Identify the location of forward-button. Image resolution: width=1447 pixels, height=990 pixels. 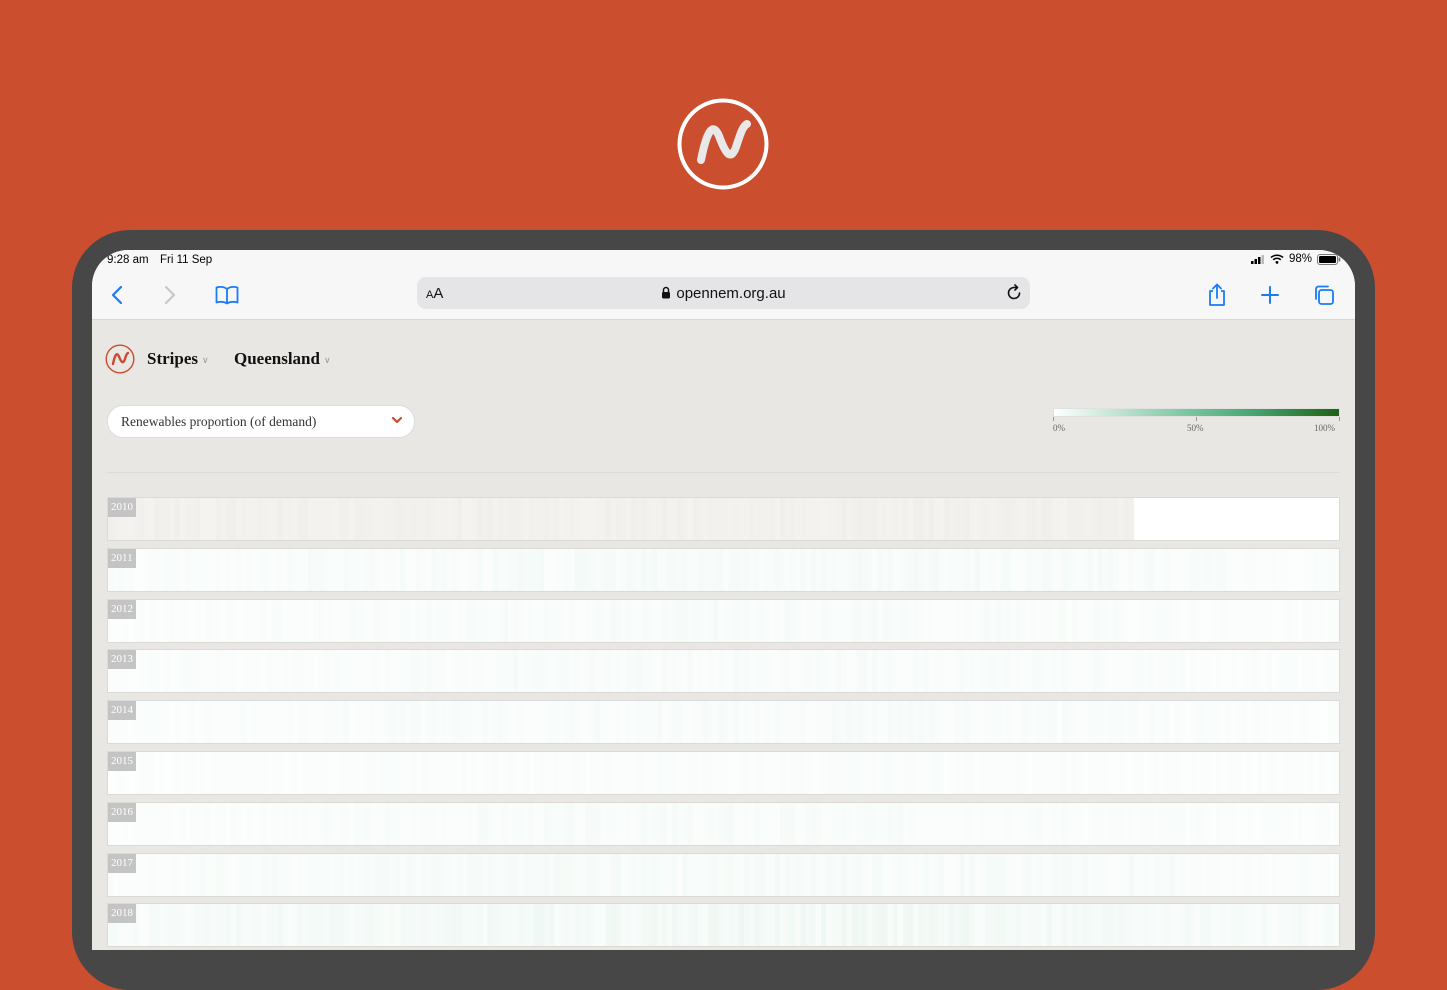
(170, 295).